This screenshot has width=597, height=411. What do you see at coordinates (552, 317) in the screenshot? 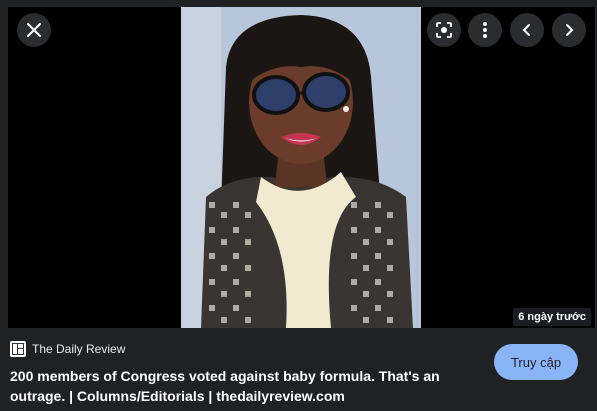
I see `timestamp-badge: 6 ngày trước` at bounding box center [552, 317].